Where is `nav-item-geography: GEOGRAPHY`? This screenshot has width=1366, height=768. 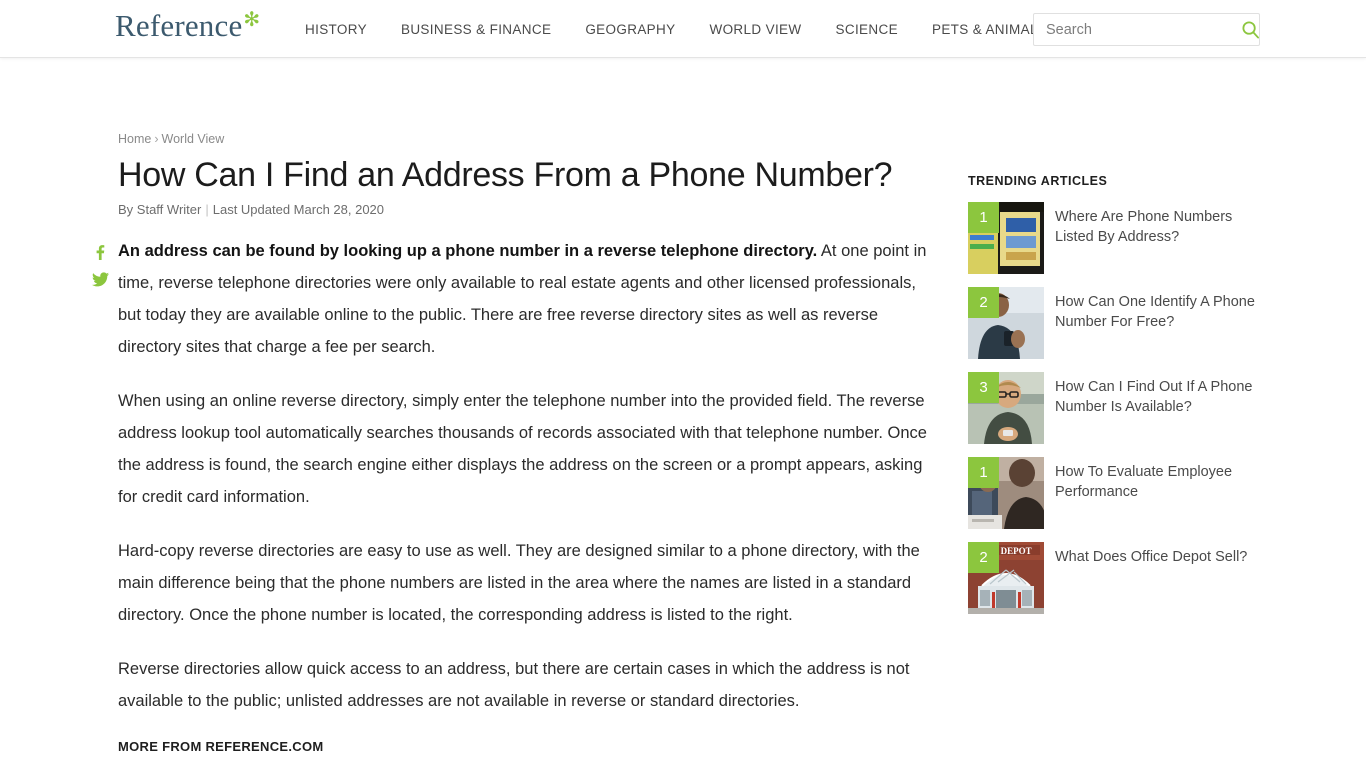 nav-item-geography: GEOGRAPHY is located at coordinates (630, 29).